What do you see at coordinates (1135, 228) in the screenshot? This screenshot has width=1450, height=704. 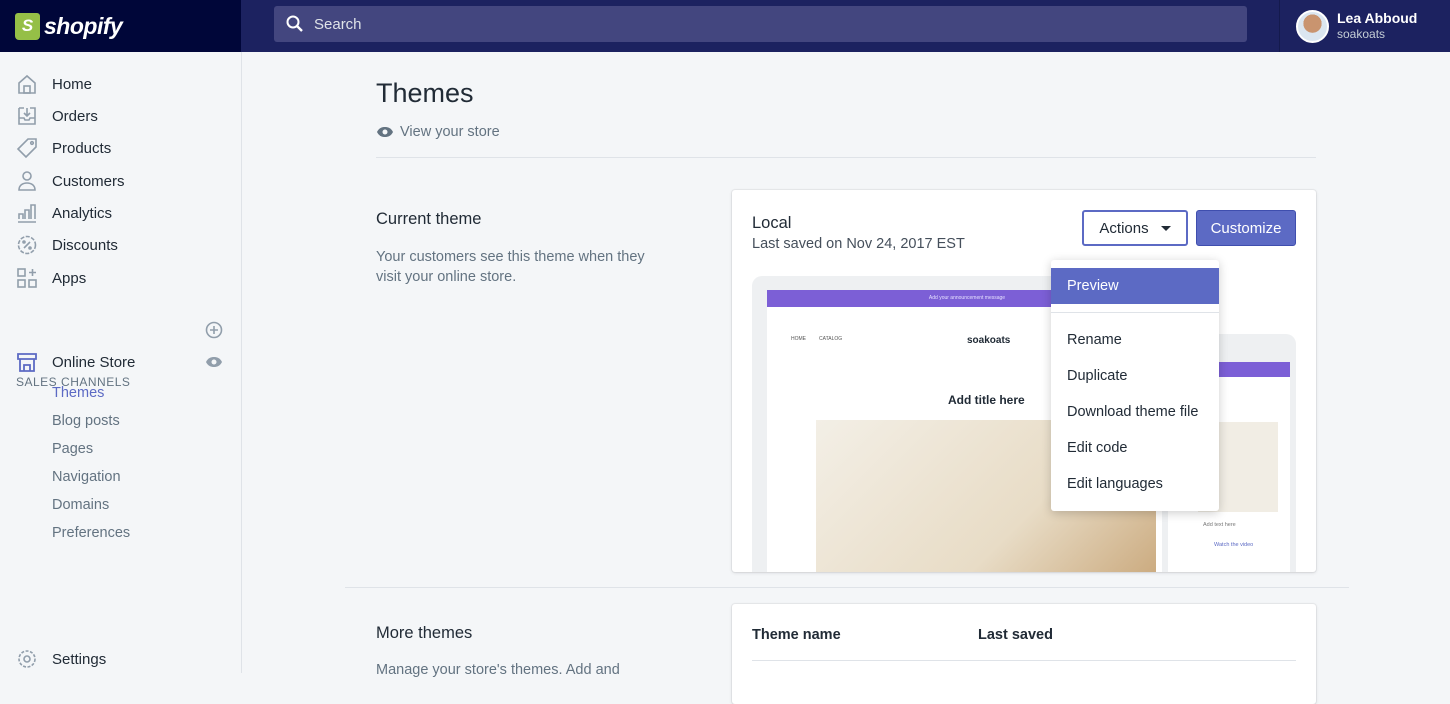 I see `actions-button: Actions` at bounding box center [1135, 228].